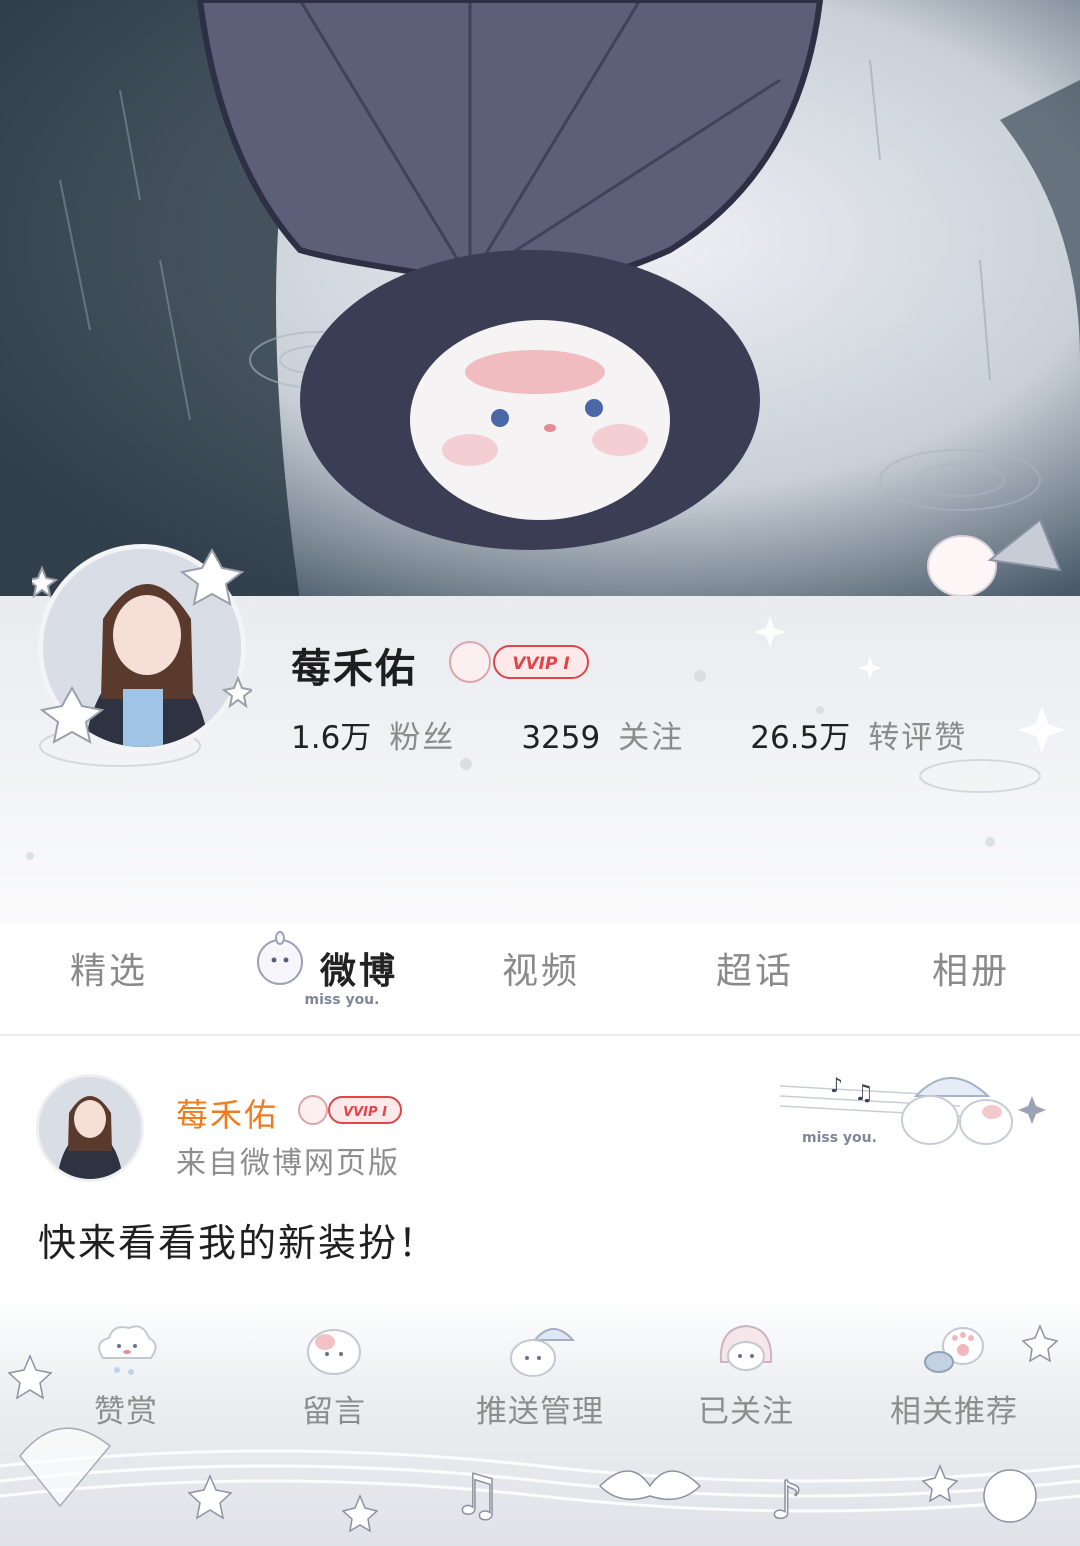  I want to click on bottom-push-settings-label: 推送管理, so click(540, 1412).